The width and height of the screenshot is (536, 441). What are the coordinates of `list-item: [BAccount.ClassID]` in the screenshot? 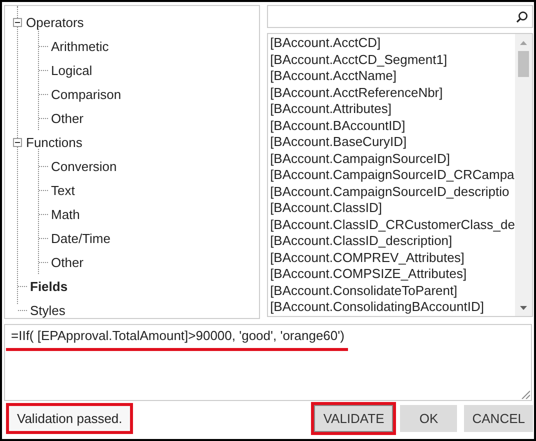 It's located at (392, 208).